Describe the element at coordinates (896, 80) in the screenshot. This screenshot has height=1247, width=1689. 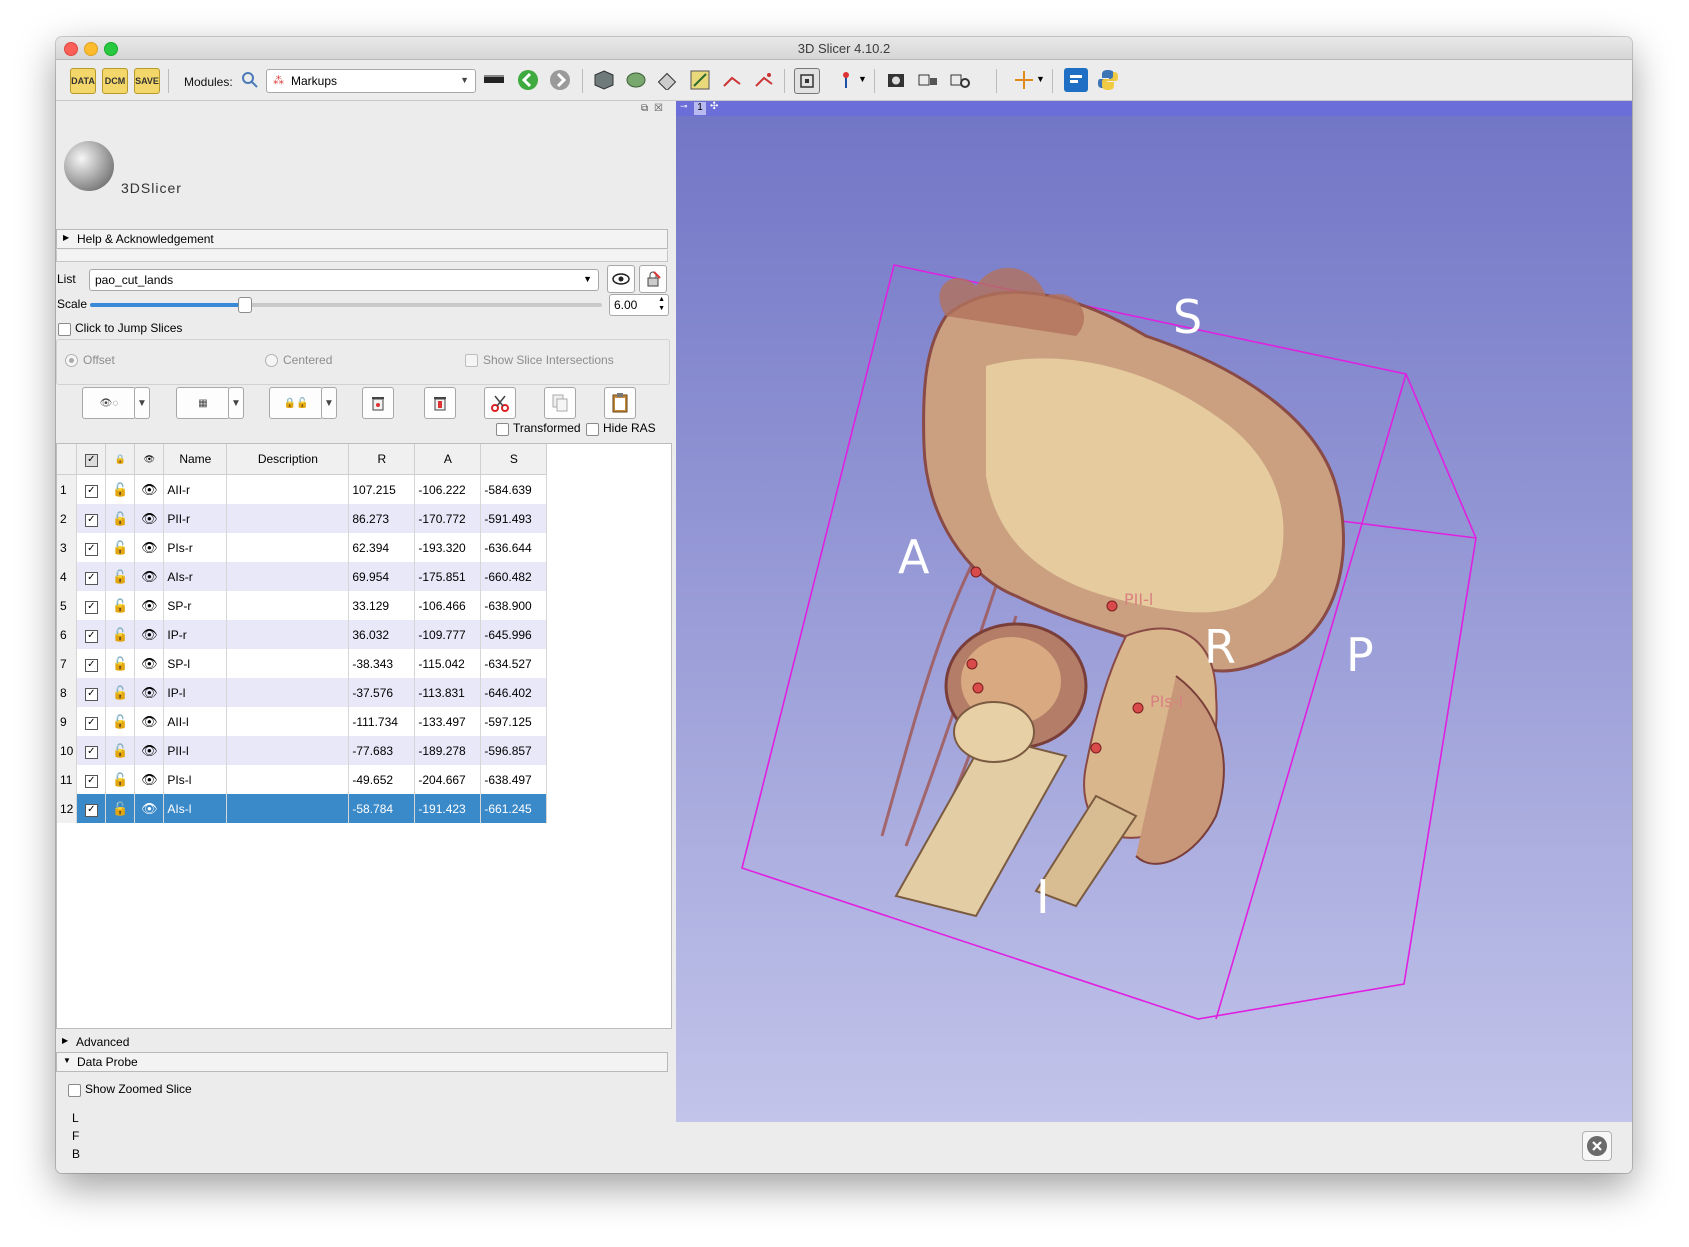
I see `screenshot-icon` at that location.